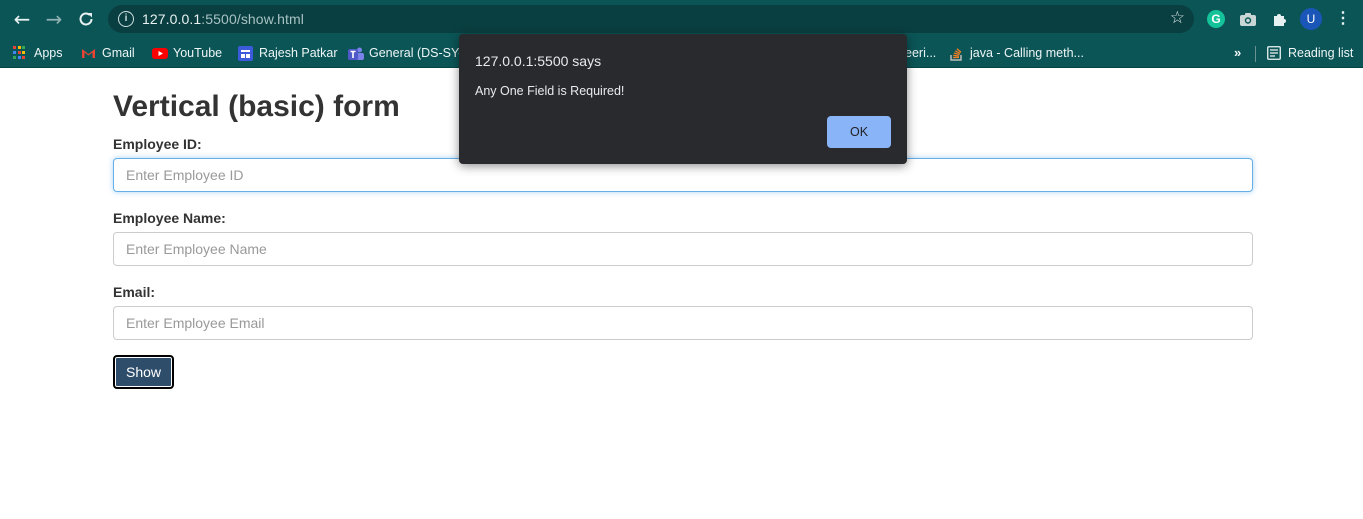 The height and width of the screenshot is (519, 1363). Describe the element at coordinates (298, 53) in the screenshot. I see `bookmark-label: Rajesh Patkar` at that location.